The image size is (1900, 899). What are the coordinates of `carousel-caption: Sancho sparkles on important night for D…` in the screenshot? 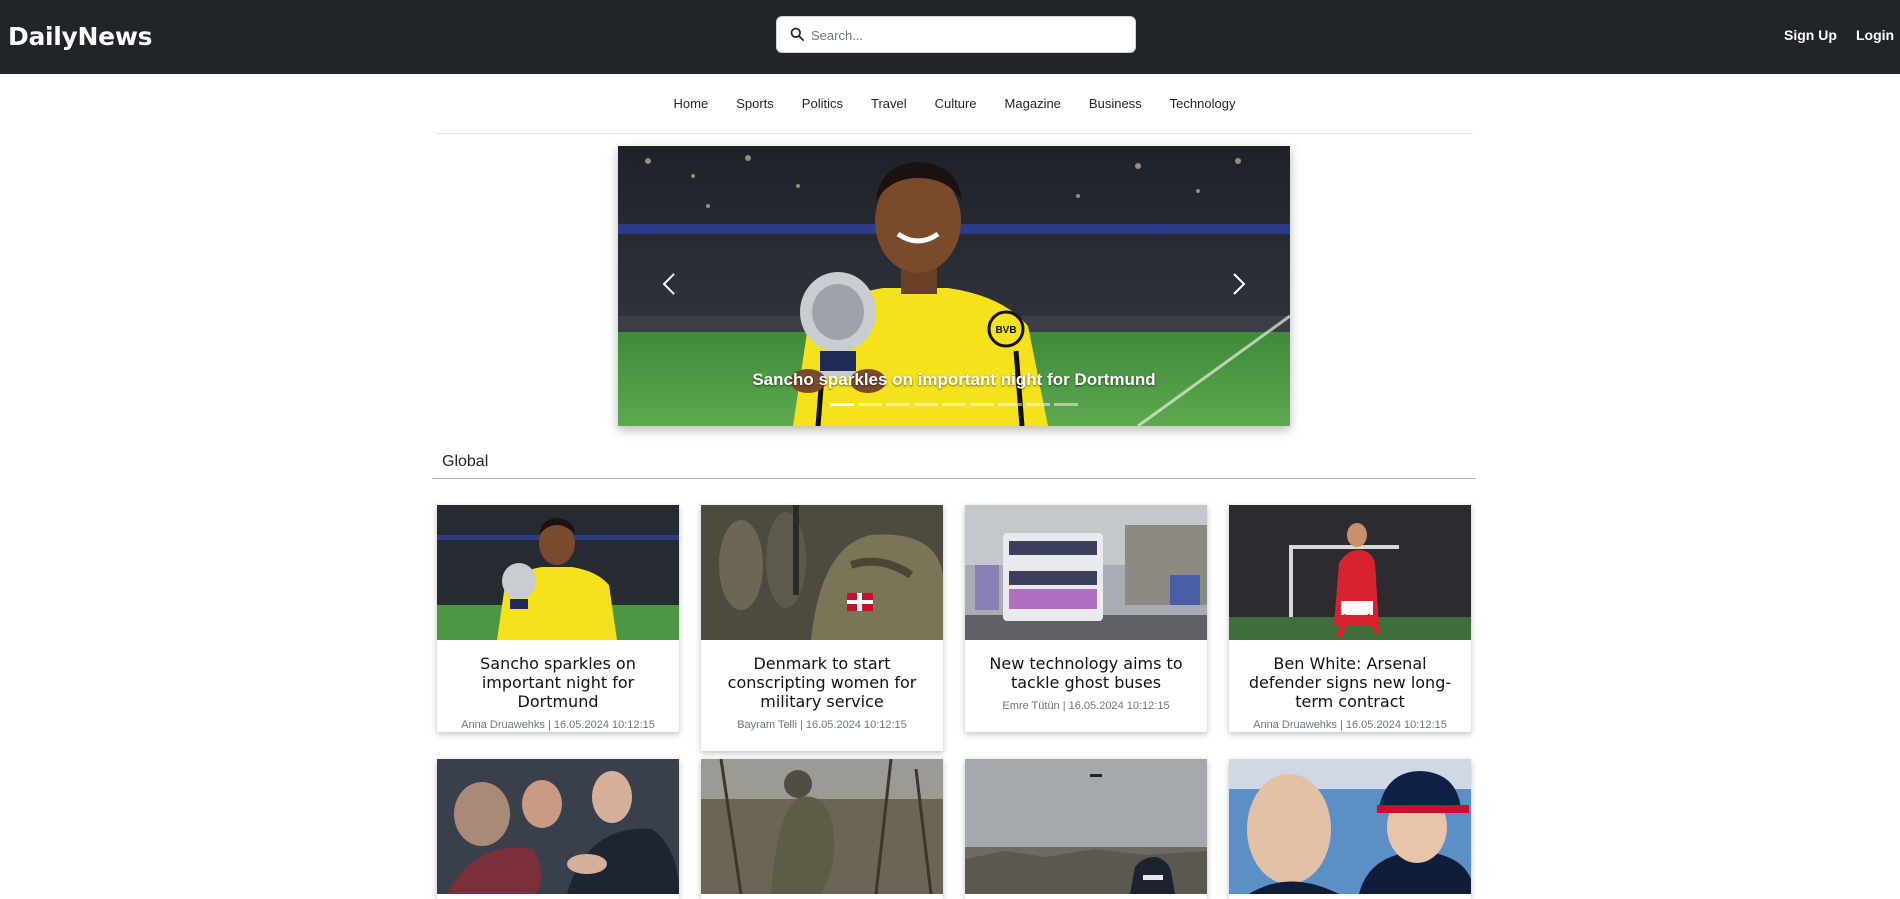 It's located at (954, 379).